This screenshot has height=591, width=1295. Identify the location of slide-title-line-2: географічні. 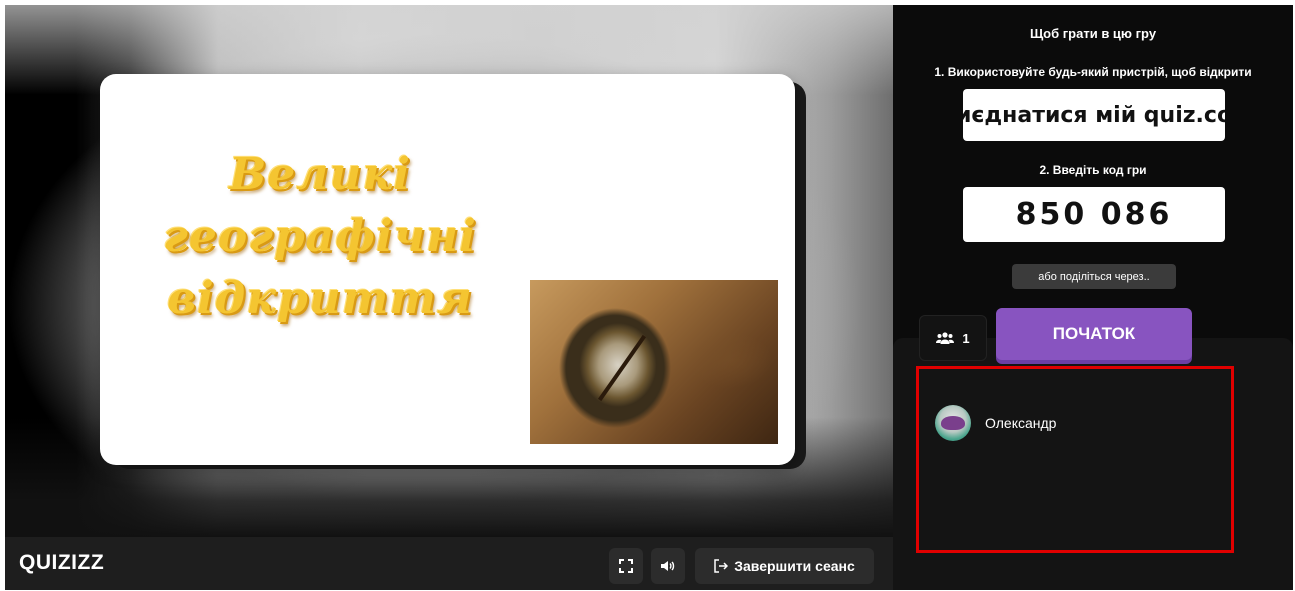
(320, 236).